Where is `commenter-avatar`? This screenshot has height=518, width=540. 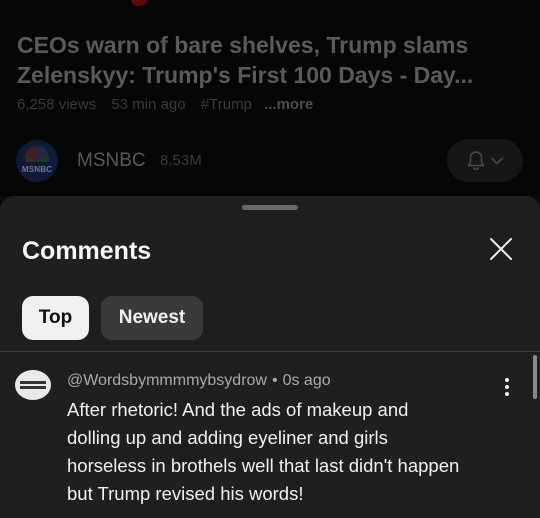 commenter-avatar is located at coordinates (33, 385).